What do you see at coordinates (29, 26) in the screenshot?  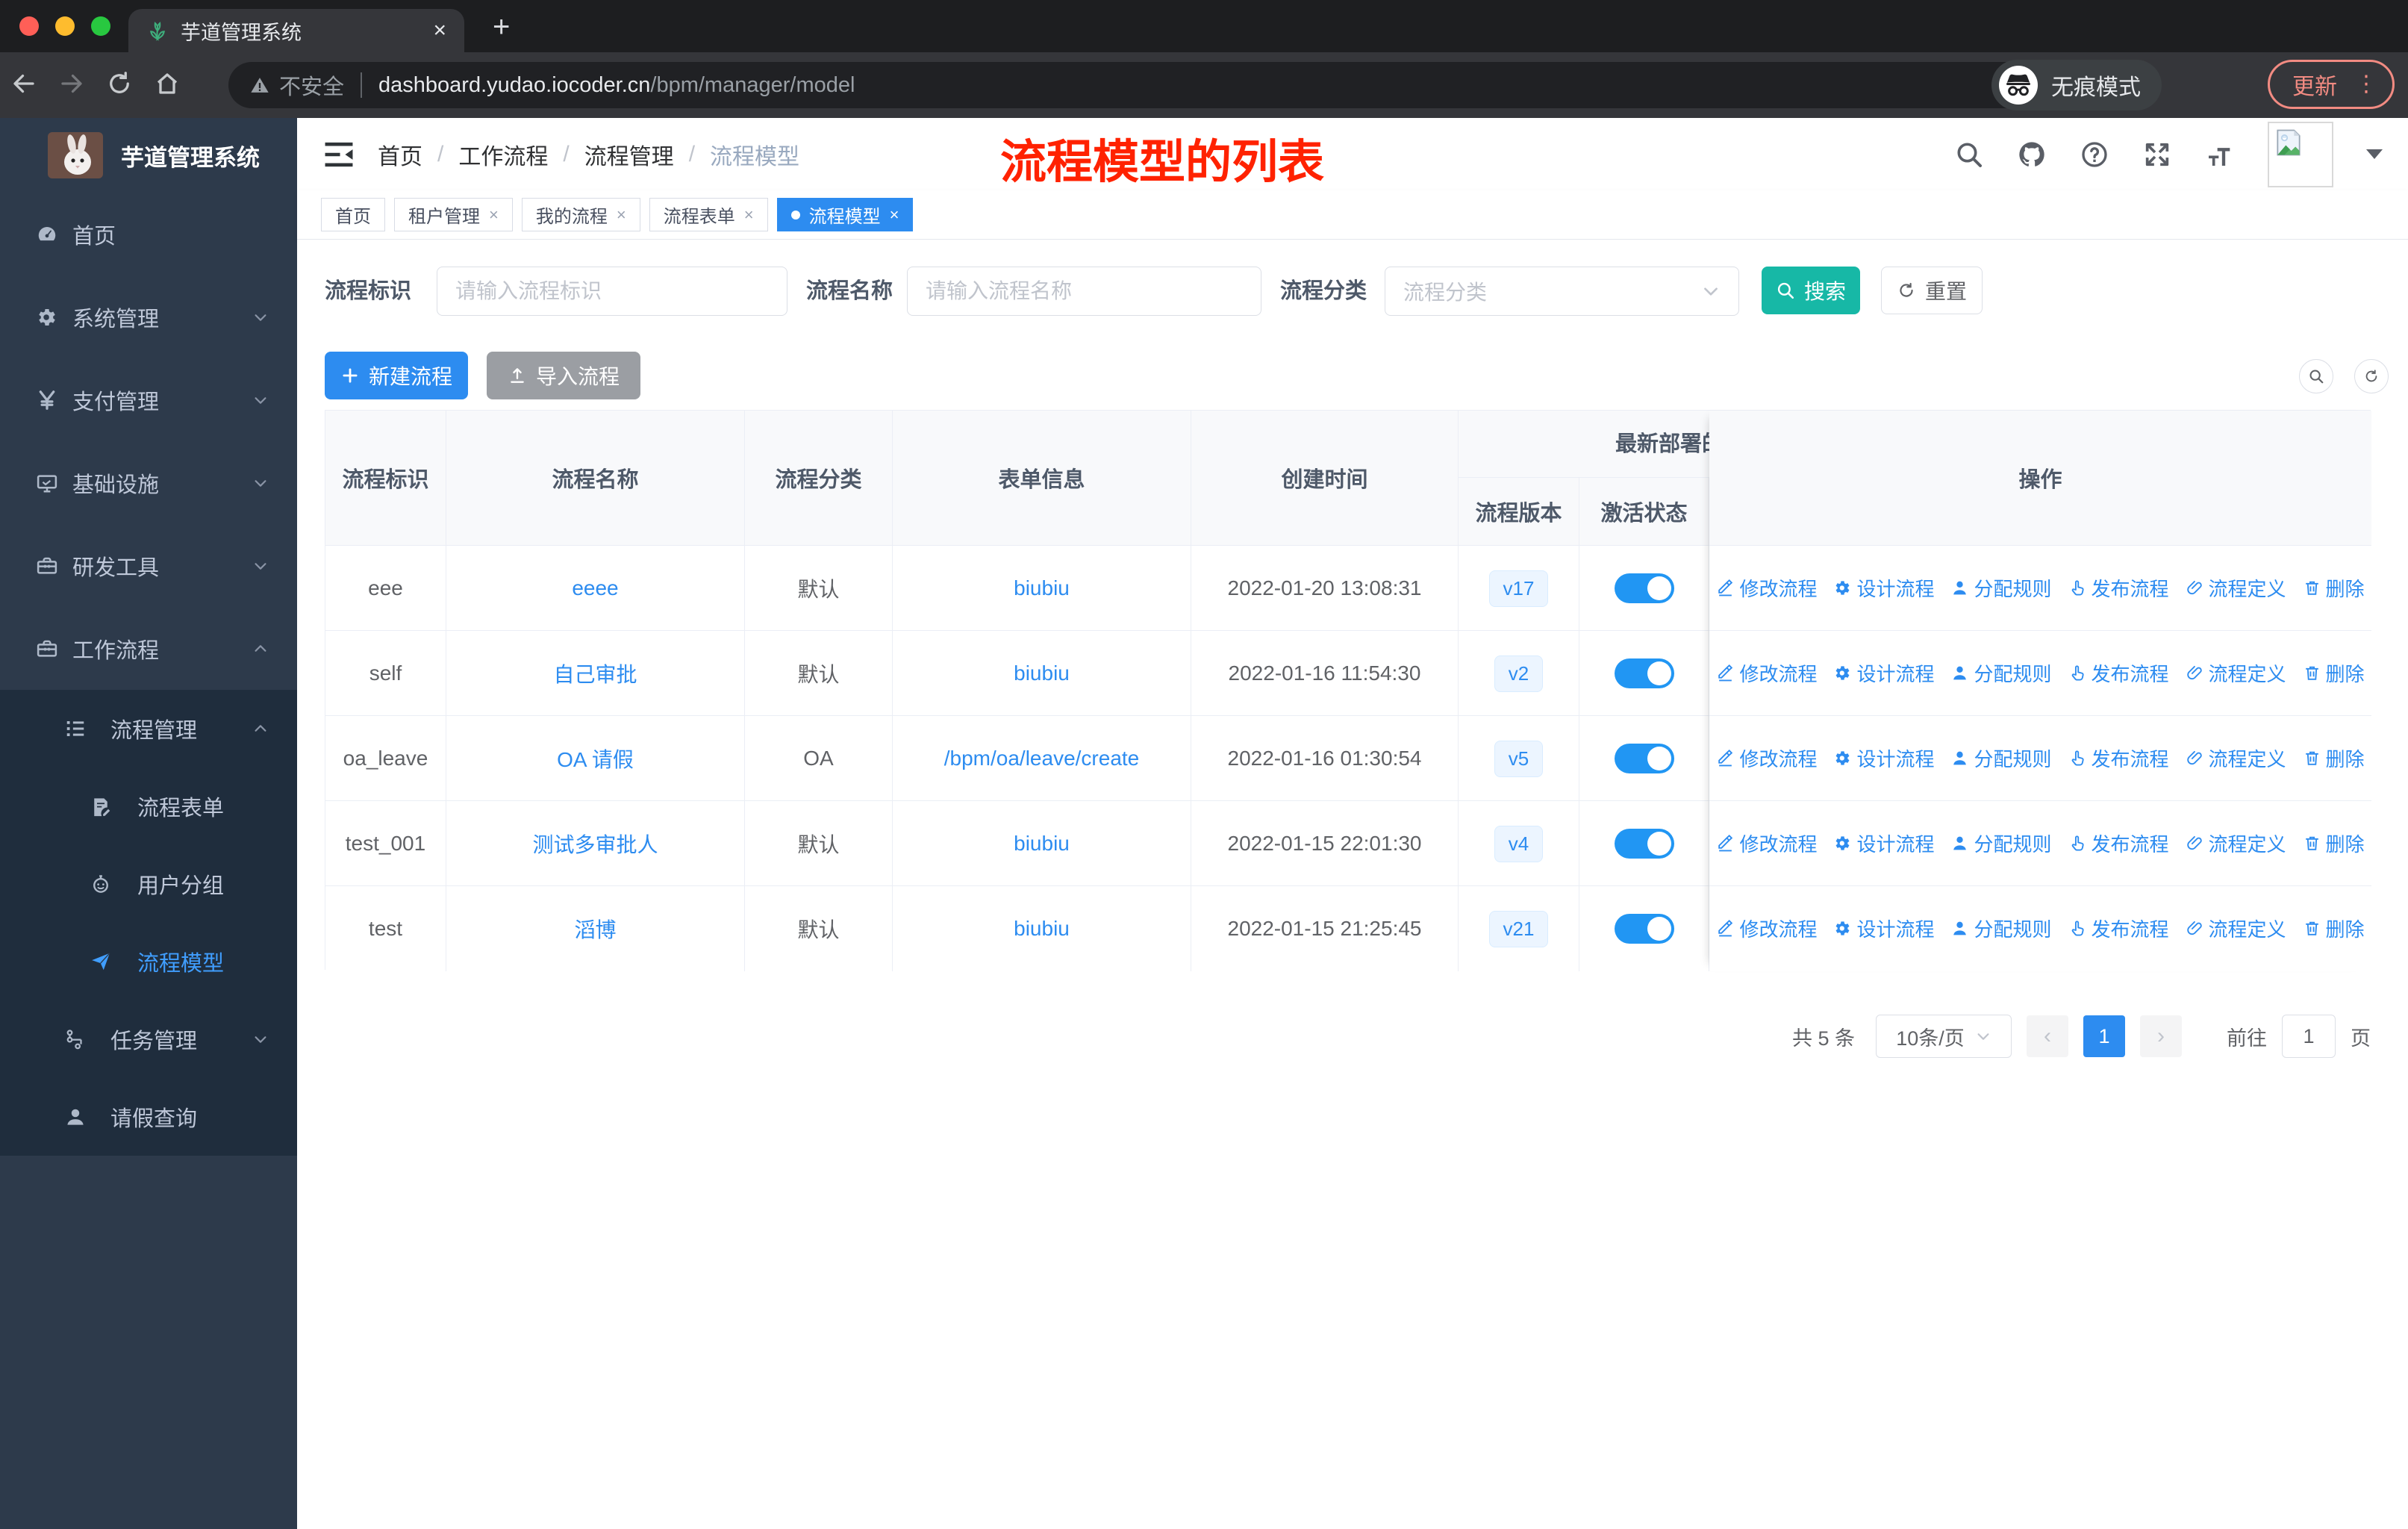 I see `window-close-button` at bounding box center [29, 26].